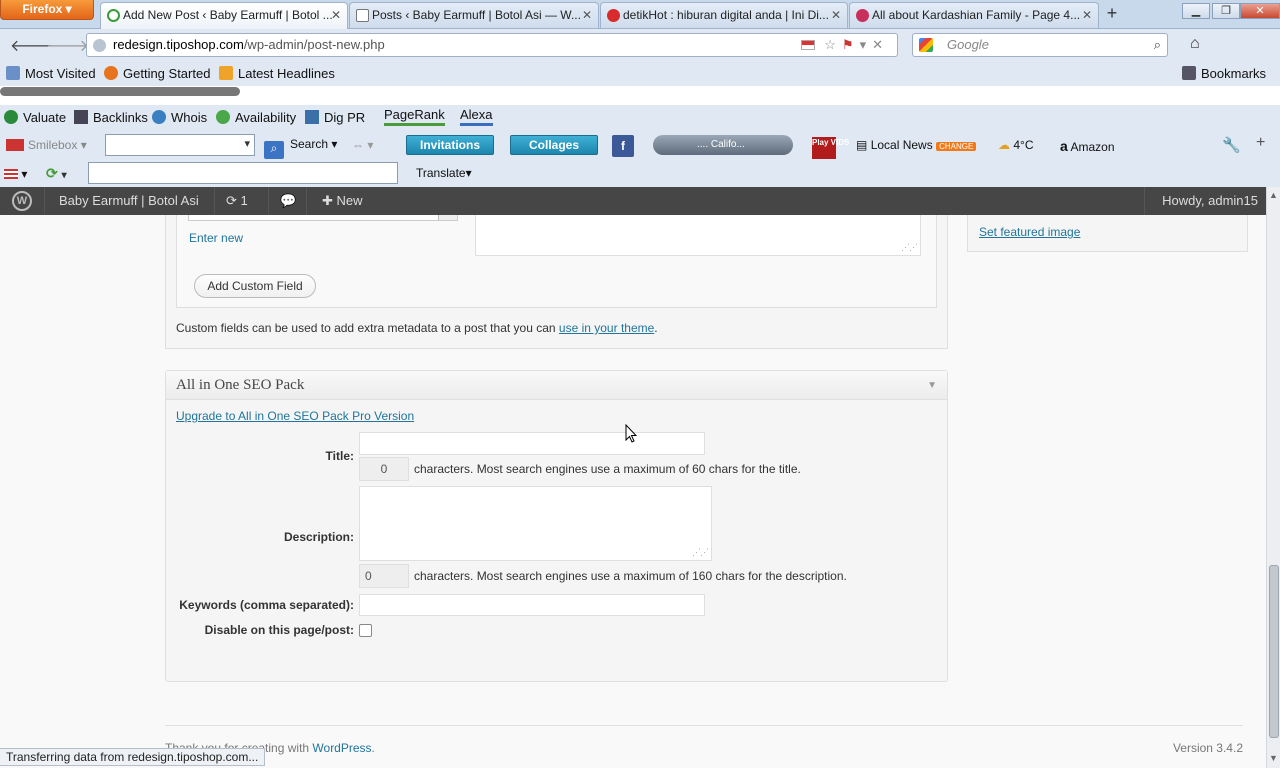 The image size is (1280, 768). What do you see at coordinates (255, 286) in the screenshot?
I see `add-custom-field-button: Add Custom Field` at bounding box center [255, 286].